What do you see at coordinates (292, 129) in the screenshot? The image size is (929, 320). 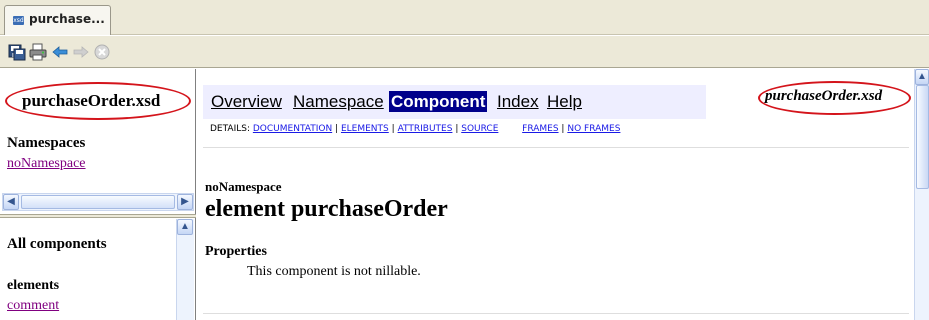 I see `details-documentation-link: DOCUMENTATION` at bounding box center [292, 129].